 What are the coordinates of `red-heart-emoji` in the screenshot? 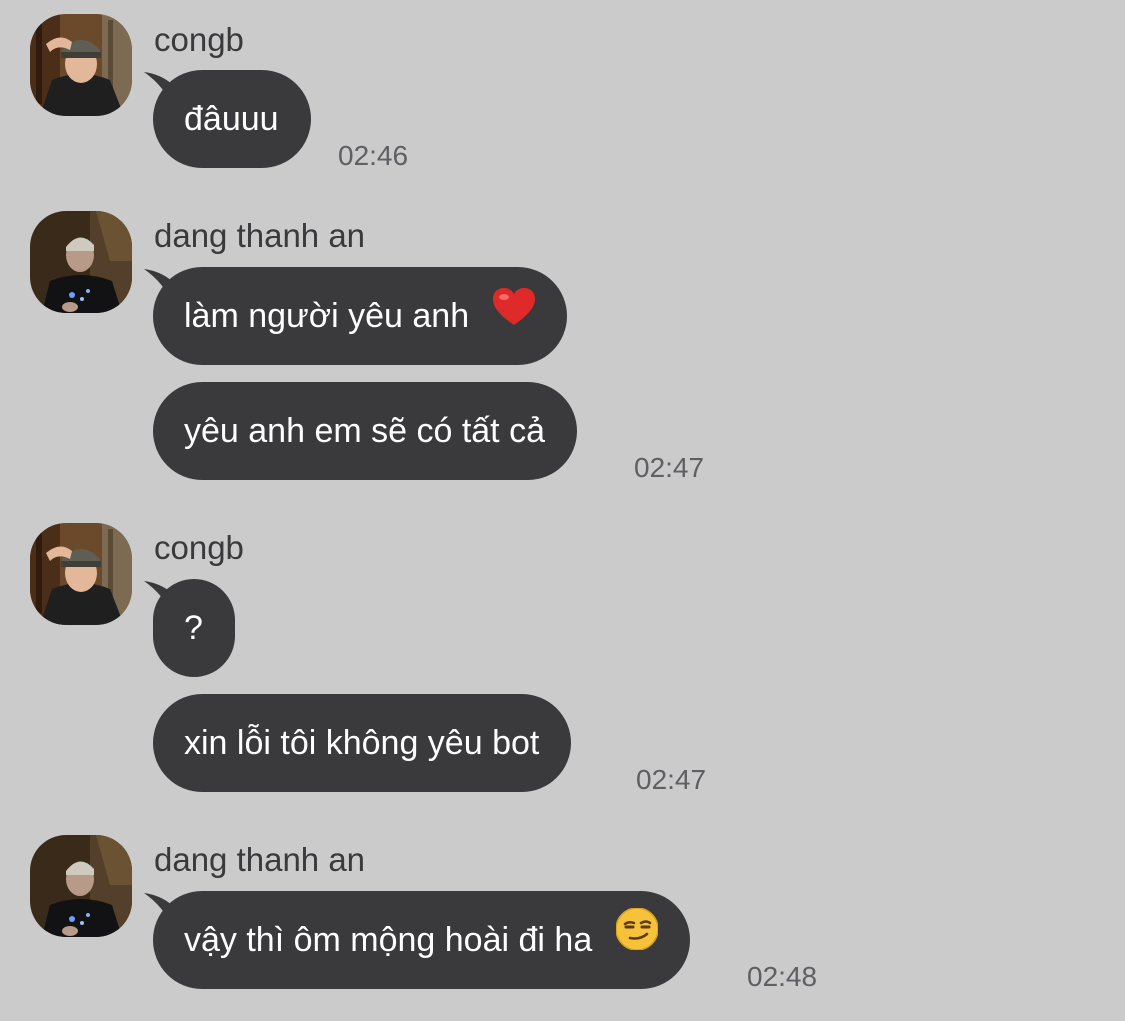 It's located at (513, 315).